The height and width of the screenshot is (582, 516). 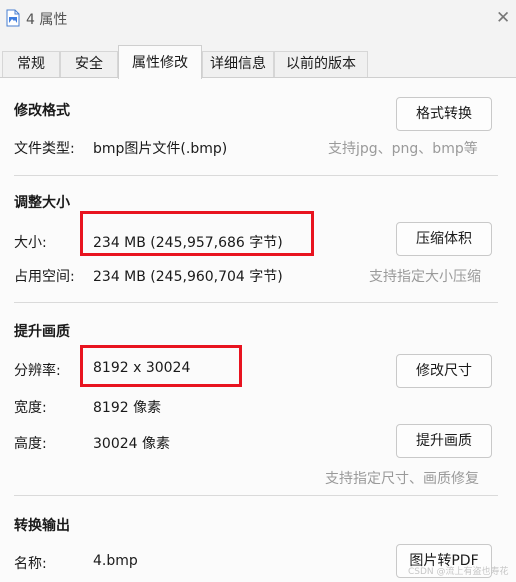 I want to click on section-title-convert: 转换输出, so click(x=42, y=526).